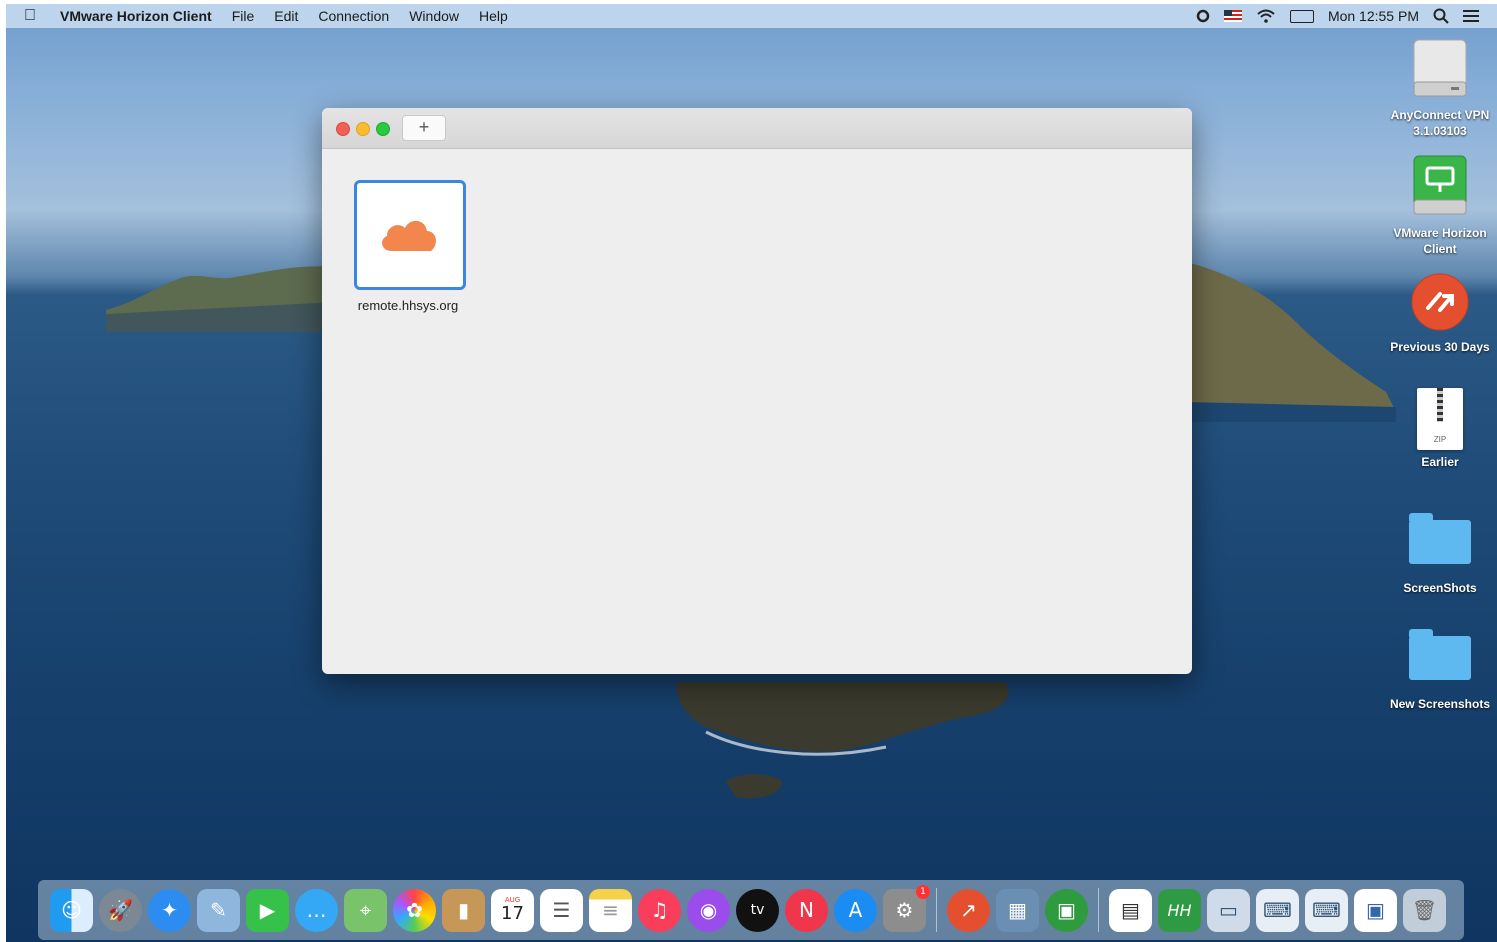  Describe the element at coordinates (1326, 910) in the screenshot. I see `keyboard-icon-2: ⌨` at that location.